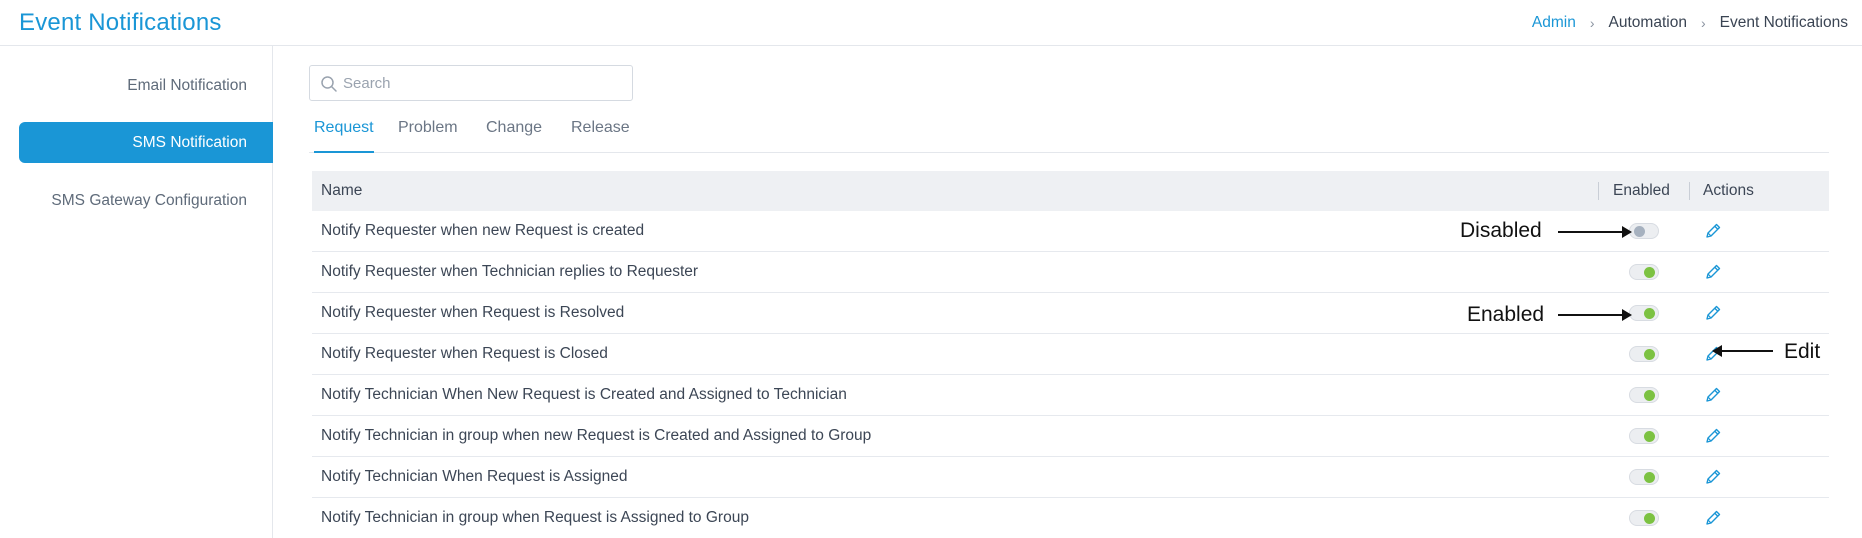 This screenshot has height=538, width=1862. What do you see at coordinates (514, 136) in the screenshot?
I see `tab-change: Change` at bounding box center [514, 136].